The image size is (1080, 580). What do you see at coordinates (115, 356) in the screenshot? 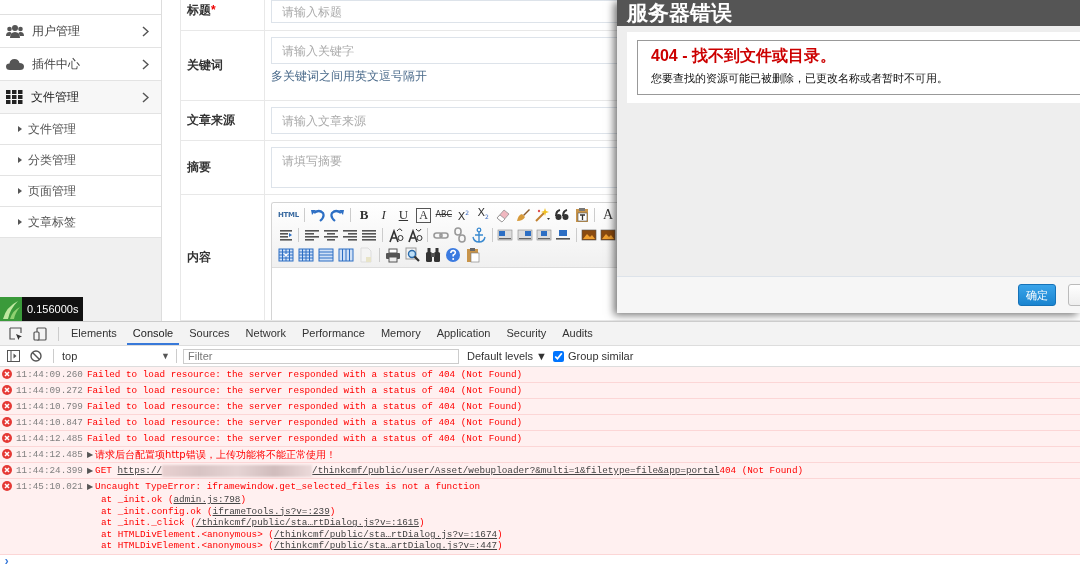
I see `context-dropdown: top ▼` at bounding box center [115, 356].